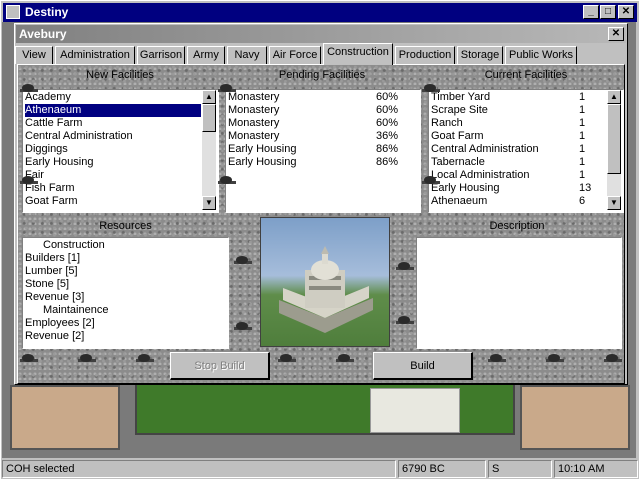 This screenshot has width=640, height=480. What do you see at coordinates (425, 55) in the screenshot?
I see `tab-production: Production` at bounding box center [425, 55].